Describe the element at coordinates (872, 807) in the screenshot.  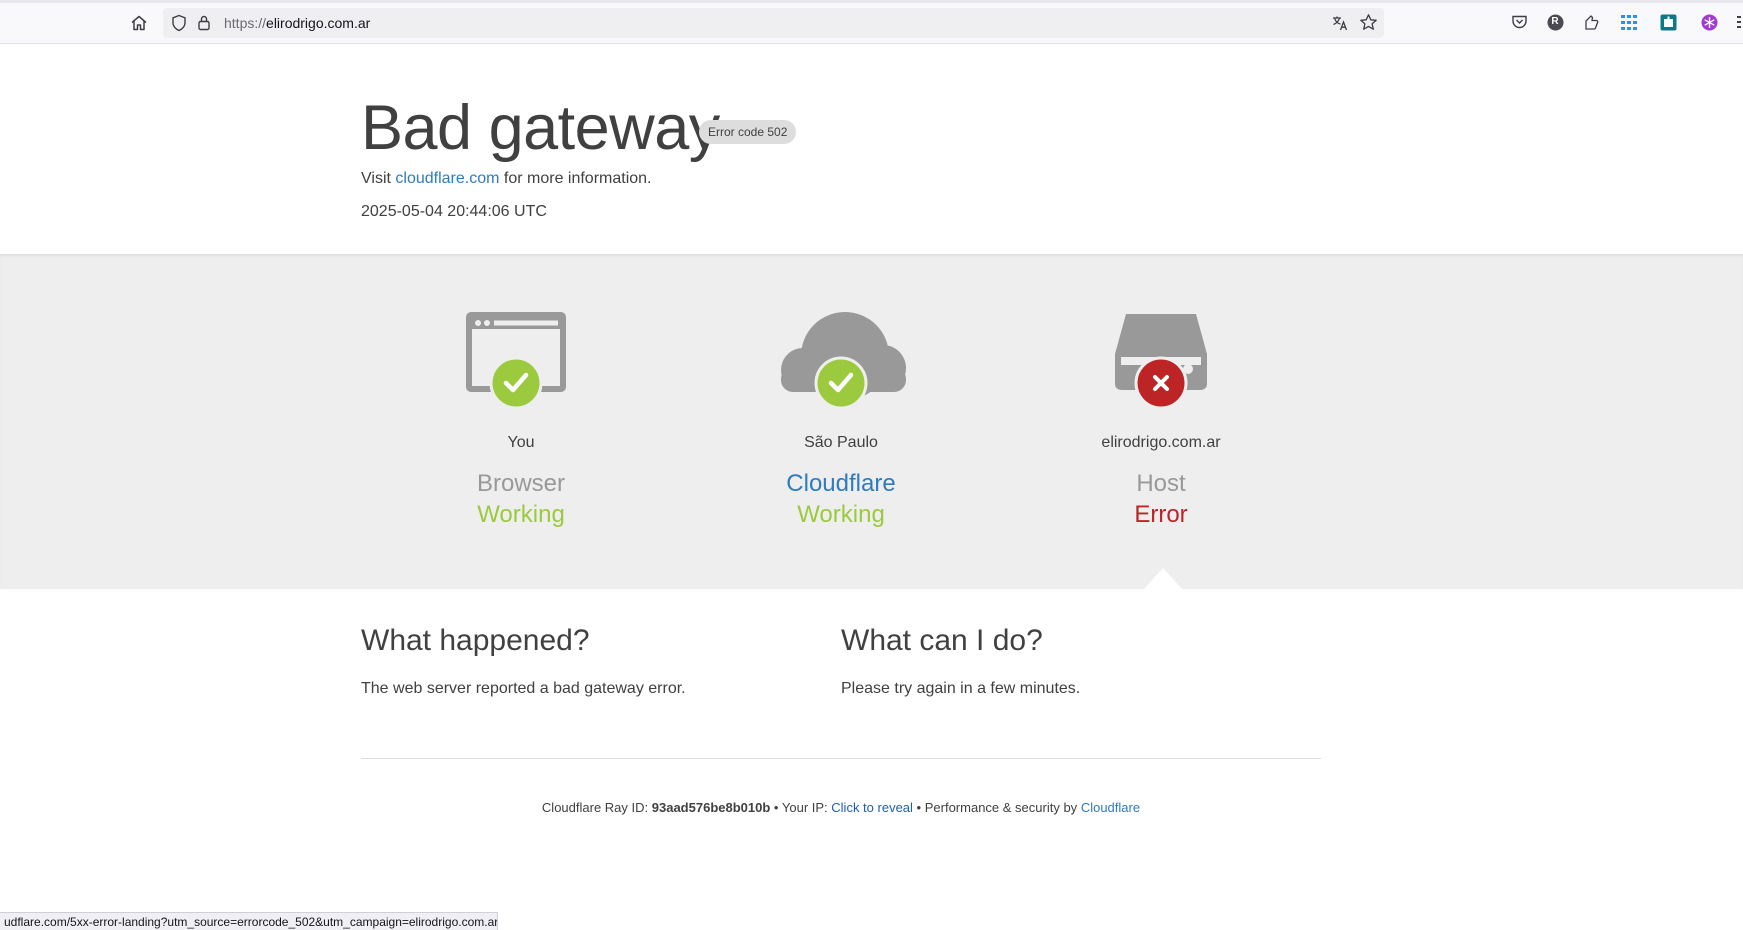
I see `reveal-ip-link: Click to reveal` at that location.